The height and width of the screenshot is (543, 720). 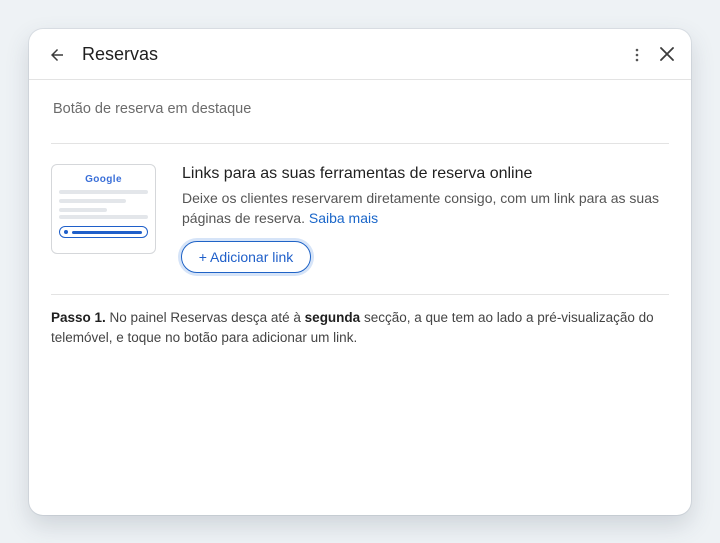 I want to click on close-button, so click(x=667, y=54).